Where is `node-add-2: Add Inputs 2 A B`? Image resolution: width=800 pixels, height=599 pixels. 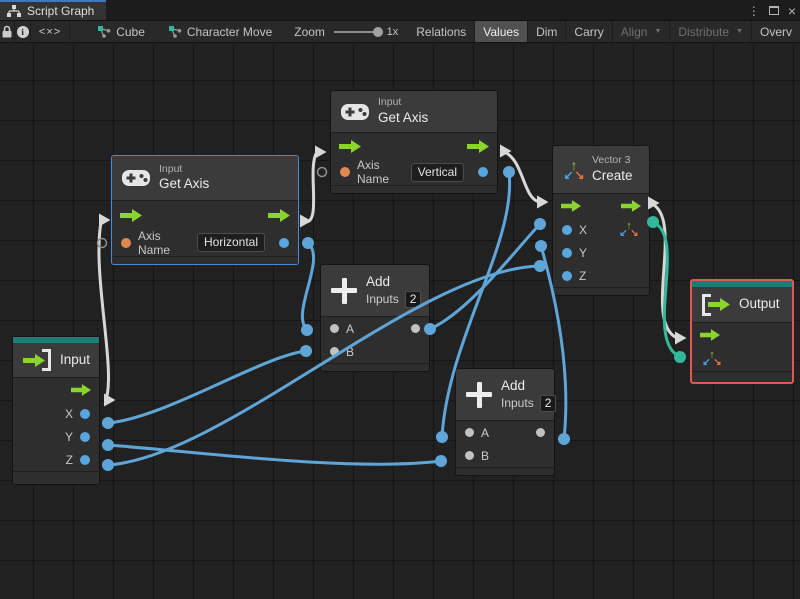
node-add-2: Add Inputs 2 A B is located at coordinates (506, 422).